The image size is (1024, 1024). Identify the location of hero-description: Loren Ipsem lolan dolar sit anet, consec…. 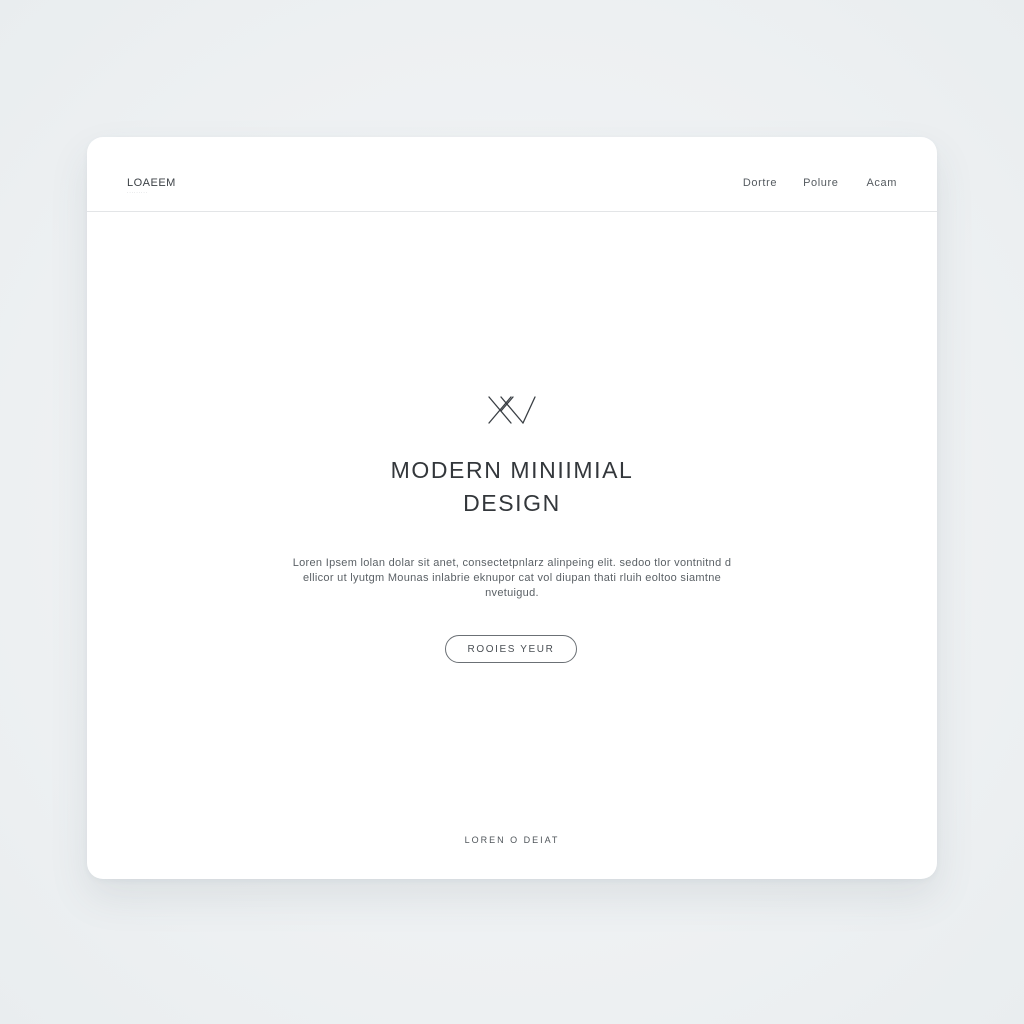
(512, 578).